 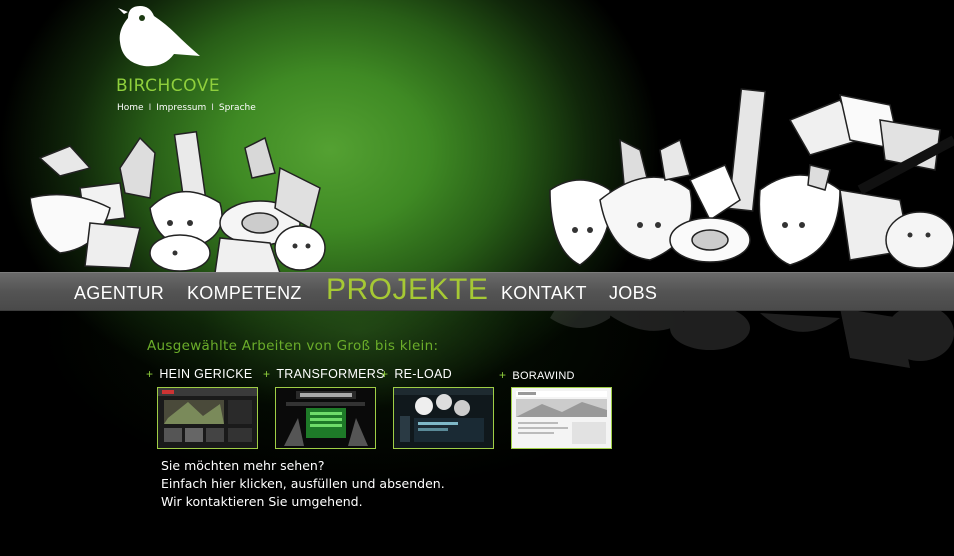 I want to click on project-label-borawind: + BORAWIND, so click(x=537, y=375).